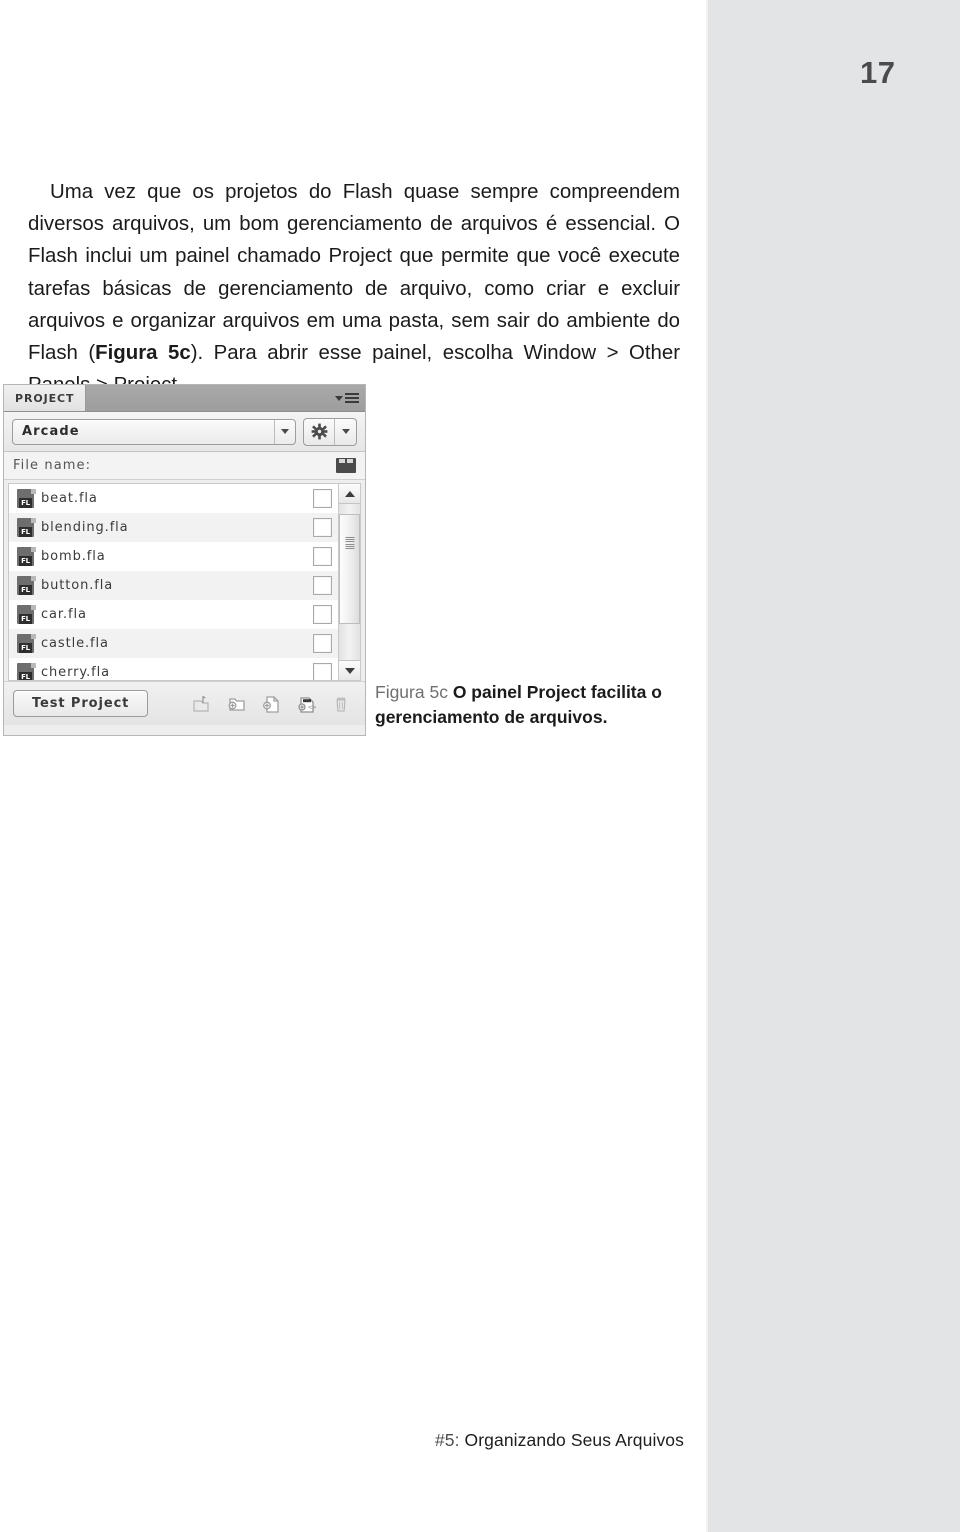 The width and height of the screenshot is (960, 1532). I want to click on new-folder-icon, so click(236, 704).